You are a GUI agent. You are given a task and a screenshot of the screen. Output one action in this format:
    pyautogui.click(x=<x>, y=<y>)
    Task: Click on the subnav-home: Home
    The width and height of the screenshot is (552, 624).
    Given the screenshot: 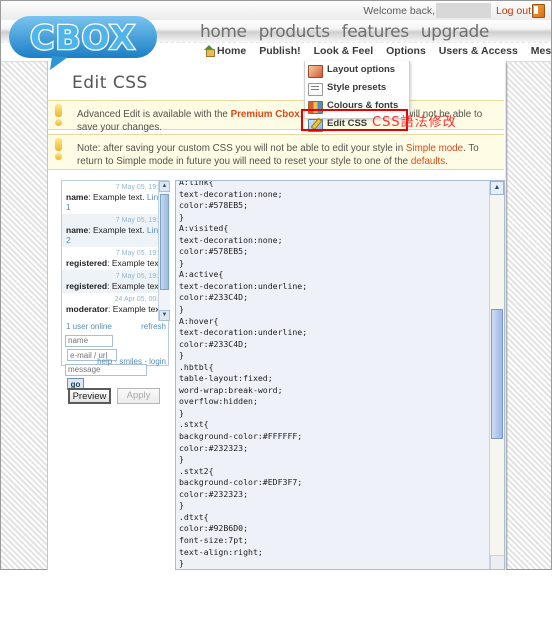 What is the action you would take?
    pyautogui.click(x=225, y=51)
    